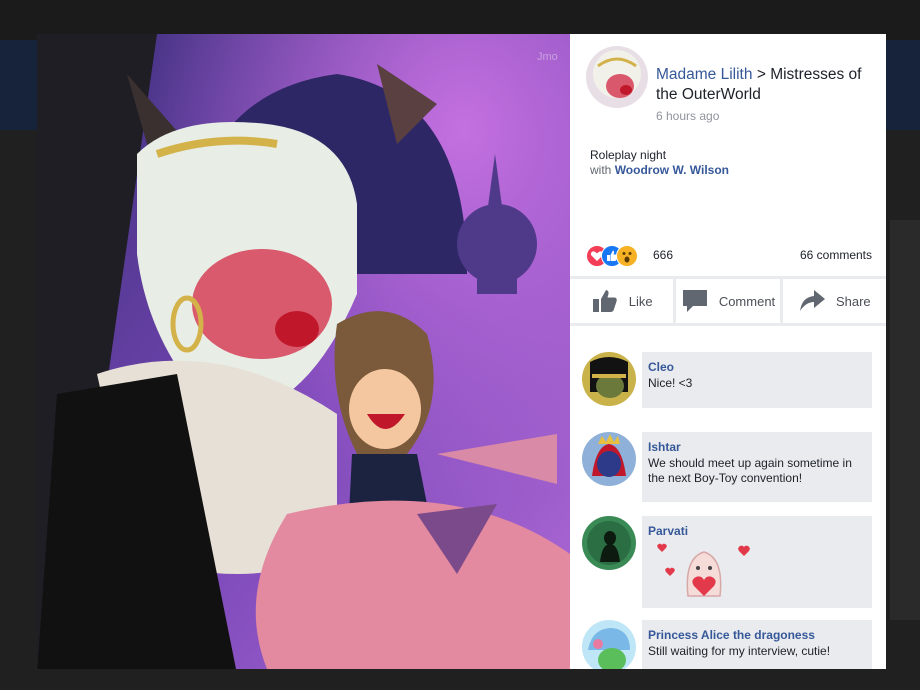 This screenshot has height=690, width=920. What do you see at coordinates (670, 383) in the screenshot?
I see `comment-text: Nice! <3` at bounding box center [670, 383].